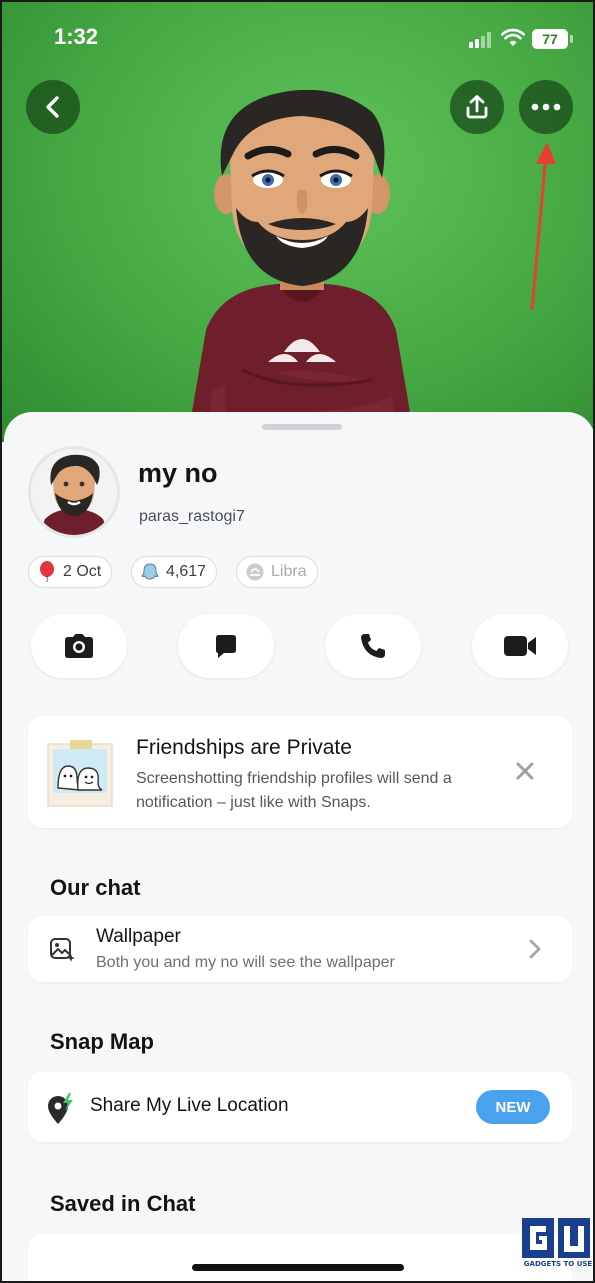 This screenshot has height=1283, width=595. Describe the element at coordinates (525, 771) in the screenshot. I see `close-icon` at that location.